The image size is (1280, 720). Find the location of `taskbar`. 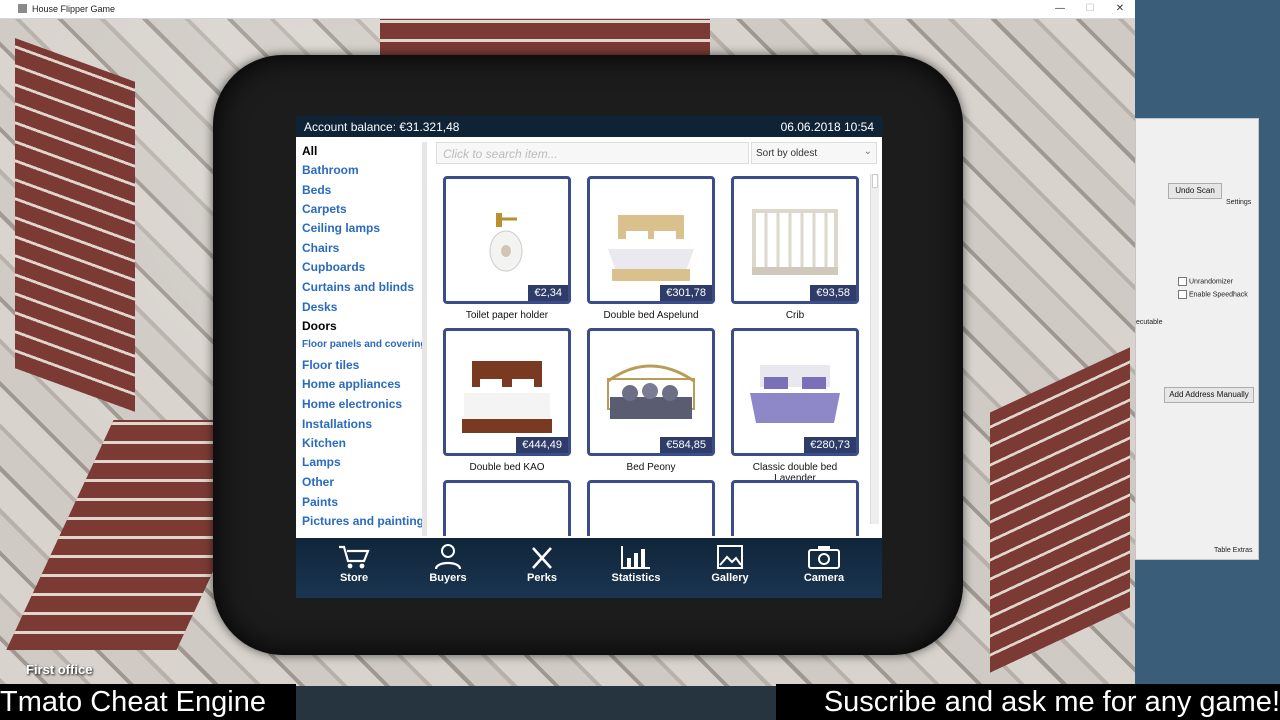

taskbar is located at coordinates (536, 703).